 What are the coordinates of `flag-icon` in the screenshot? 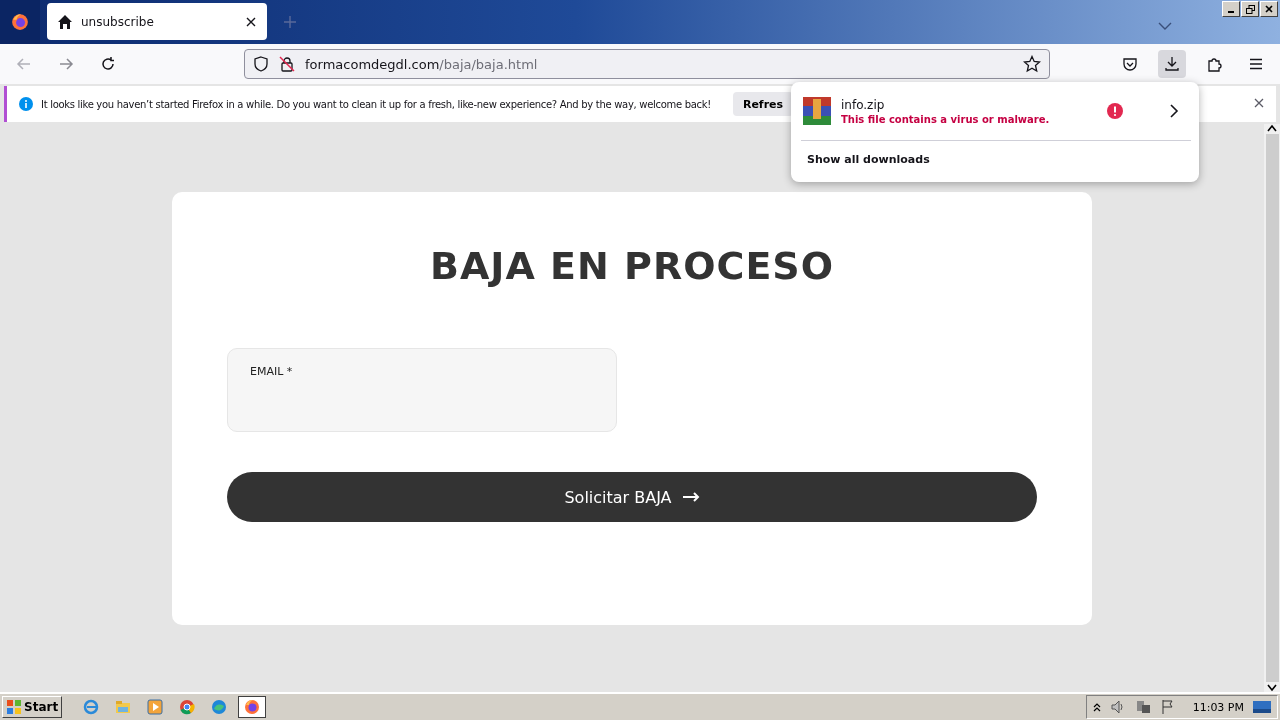 It's located at (1167, 707).